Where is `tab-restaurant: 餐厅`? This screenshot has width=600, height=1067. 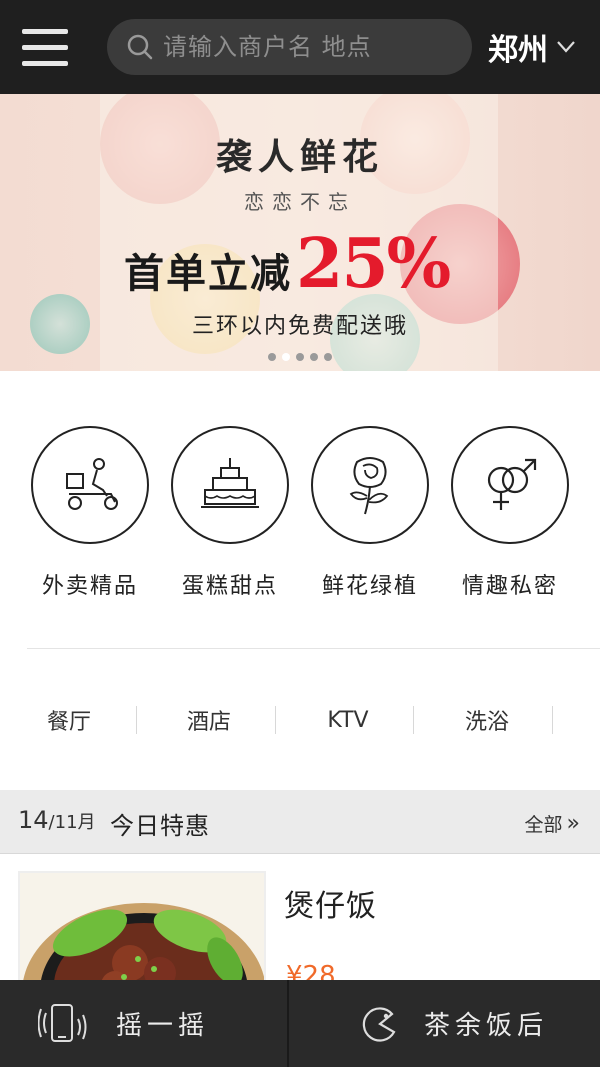
tab-restaurant: 餐厅 is located at coordinates (69, 720).